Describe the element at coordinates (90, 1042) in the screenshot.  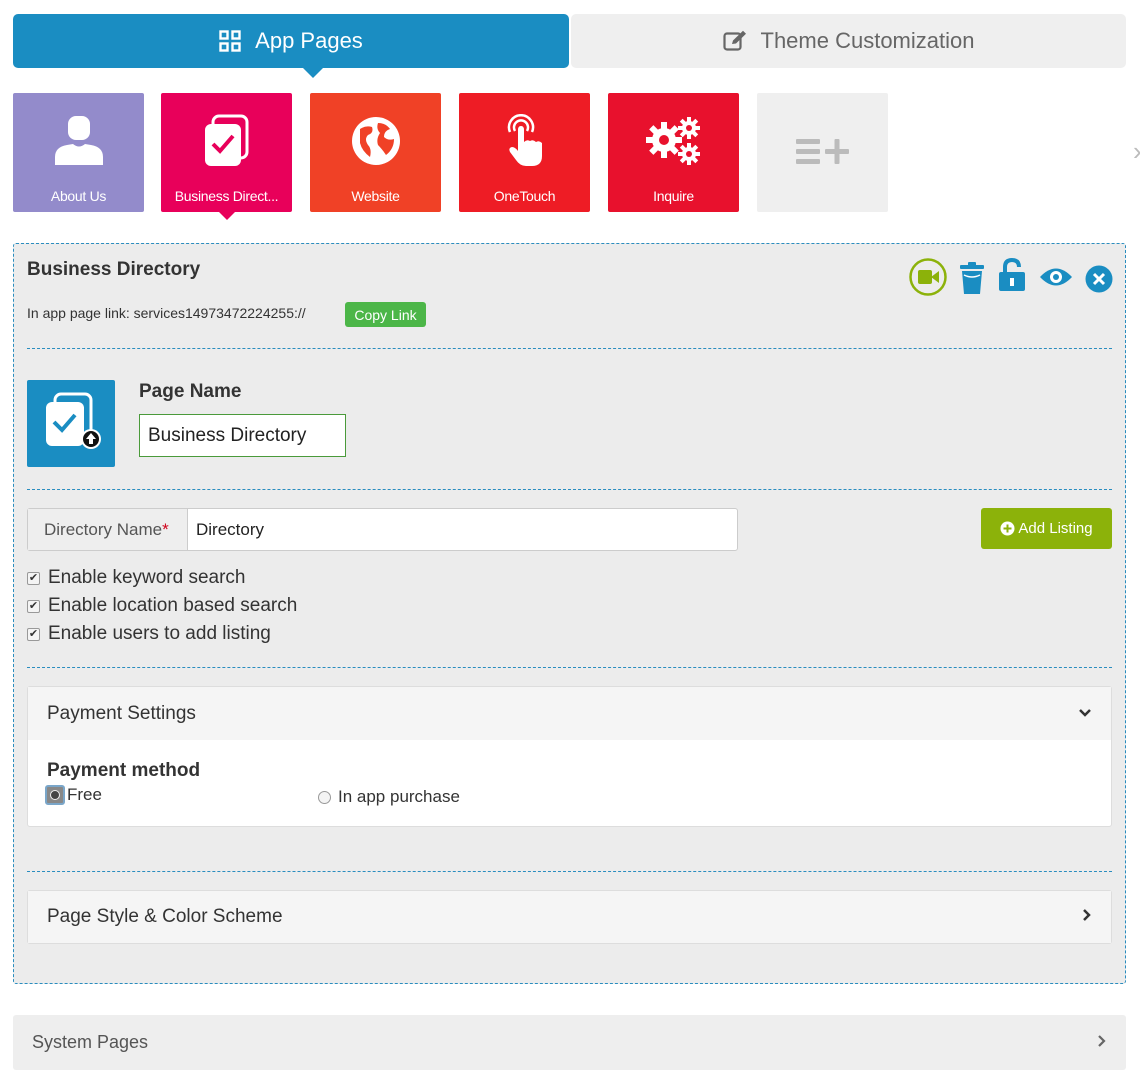
I see `system-pages-title: System Pages` at that location.